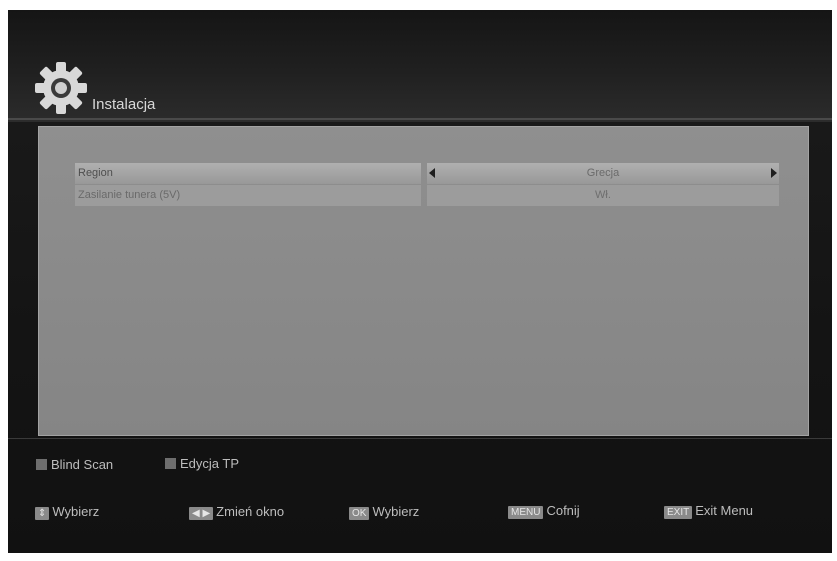 The image size is (837, 561). I want to click on legend-select-label: Wybierz, so click(76, 511).